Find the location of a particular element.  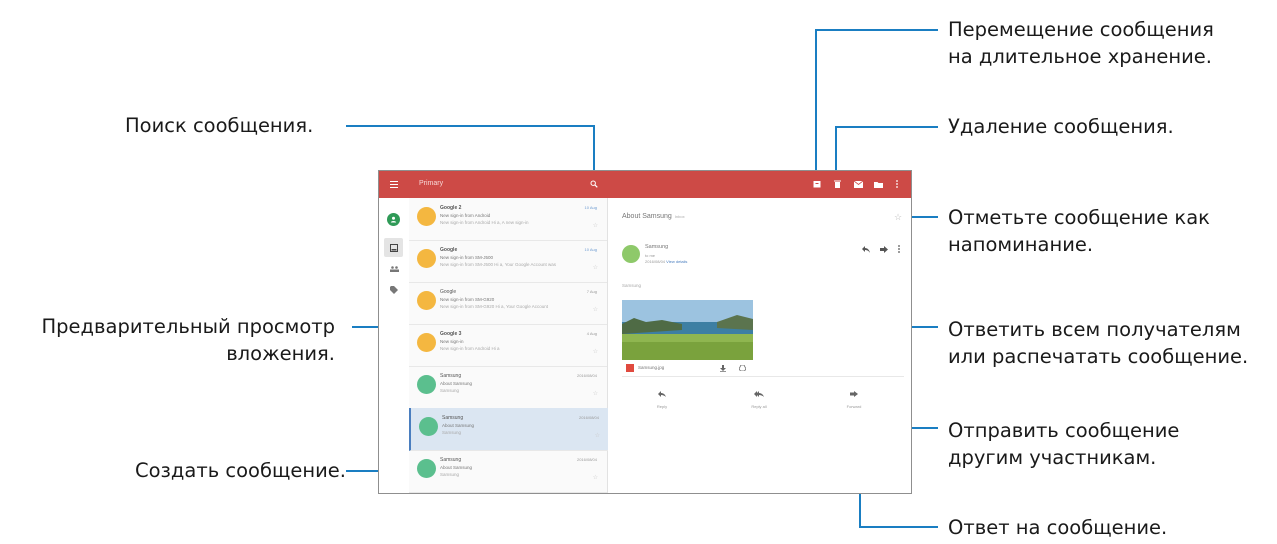

label-icon is located at coordinates (394, 290).